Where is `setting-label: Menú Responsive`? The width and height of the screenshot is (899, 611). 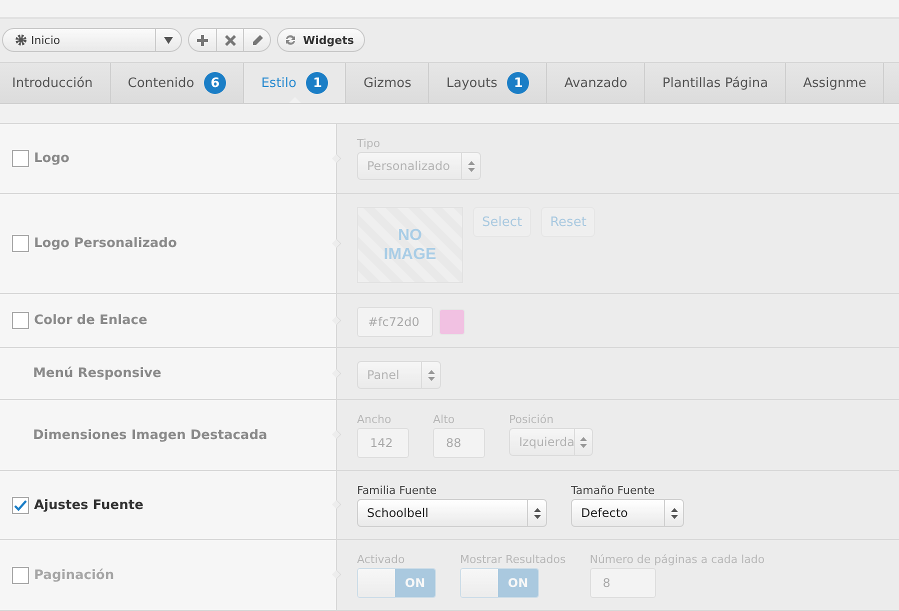
setting-label: Menú Responsive is located at coordinates (97, 373).